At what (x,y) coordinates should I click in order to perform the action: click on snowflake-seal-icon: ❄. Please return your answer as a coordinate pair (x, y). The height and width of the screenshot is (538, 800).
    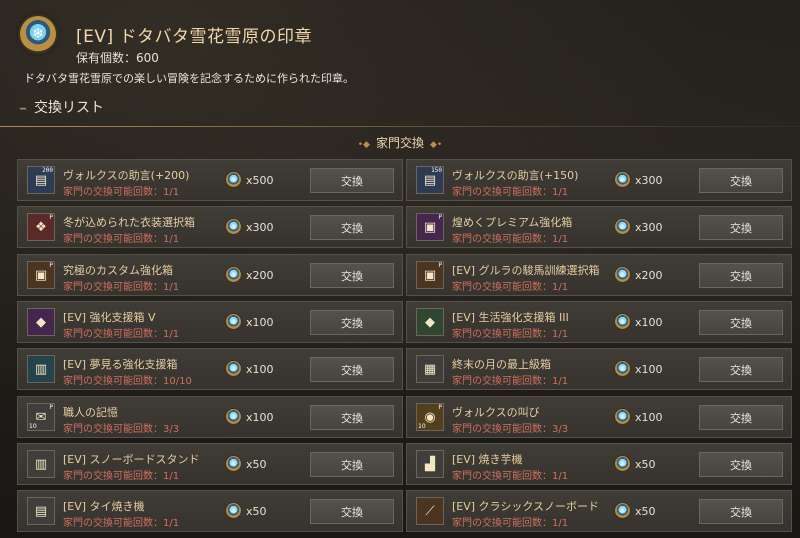
    Looking at the image, I should click on (38, 34).